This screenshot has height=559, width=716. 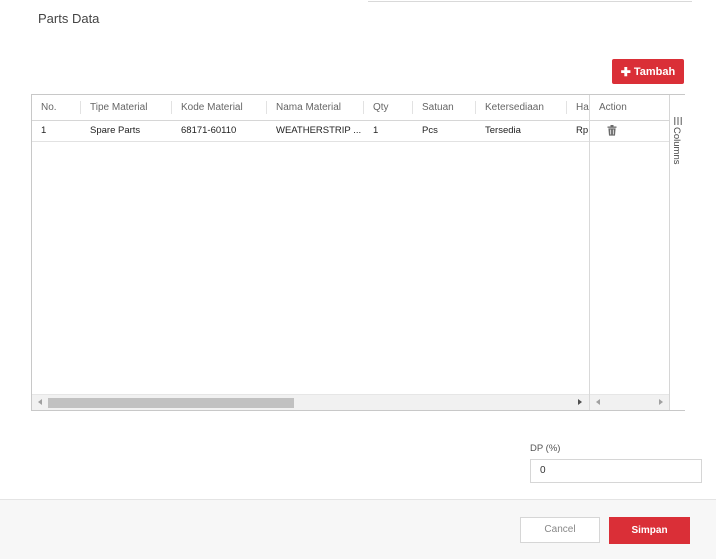 I want to click on cell-ketersediaan: Tersedia, so click(x=503, y=130).